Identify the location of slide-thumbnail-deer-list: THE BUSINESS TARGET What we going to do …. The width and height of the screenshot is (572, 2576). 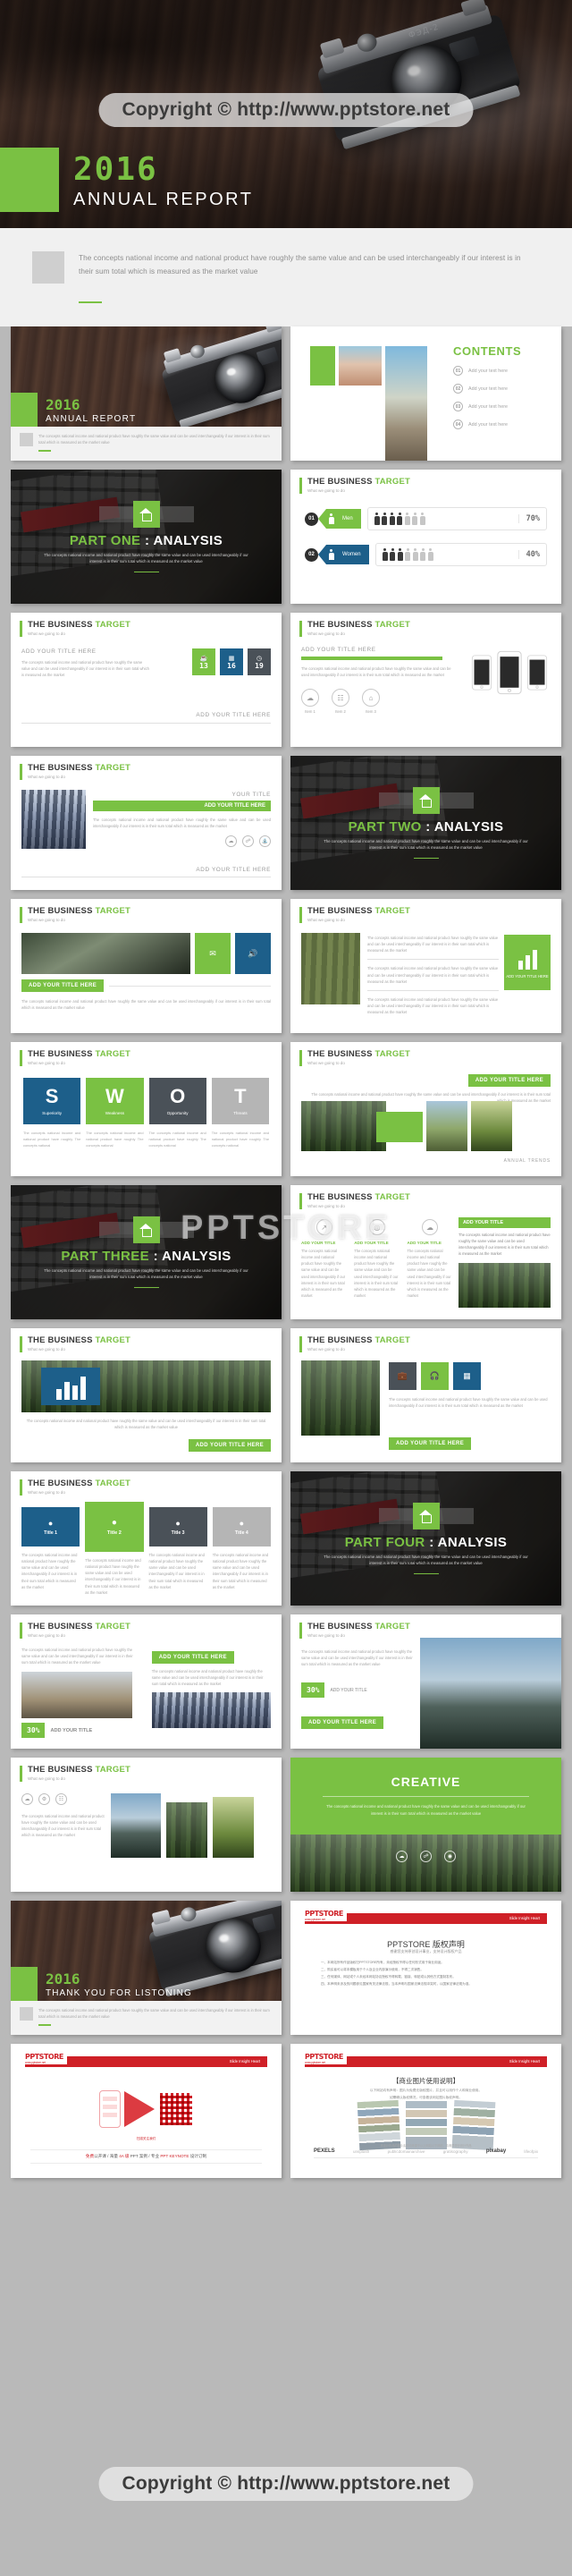
(426, 966).